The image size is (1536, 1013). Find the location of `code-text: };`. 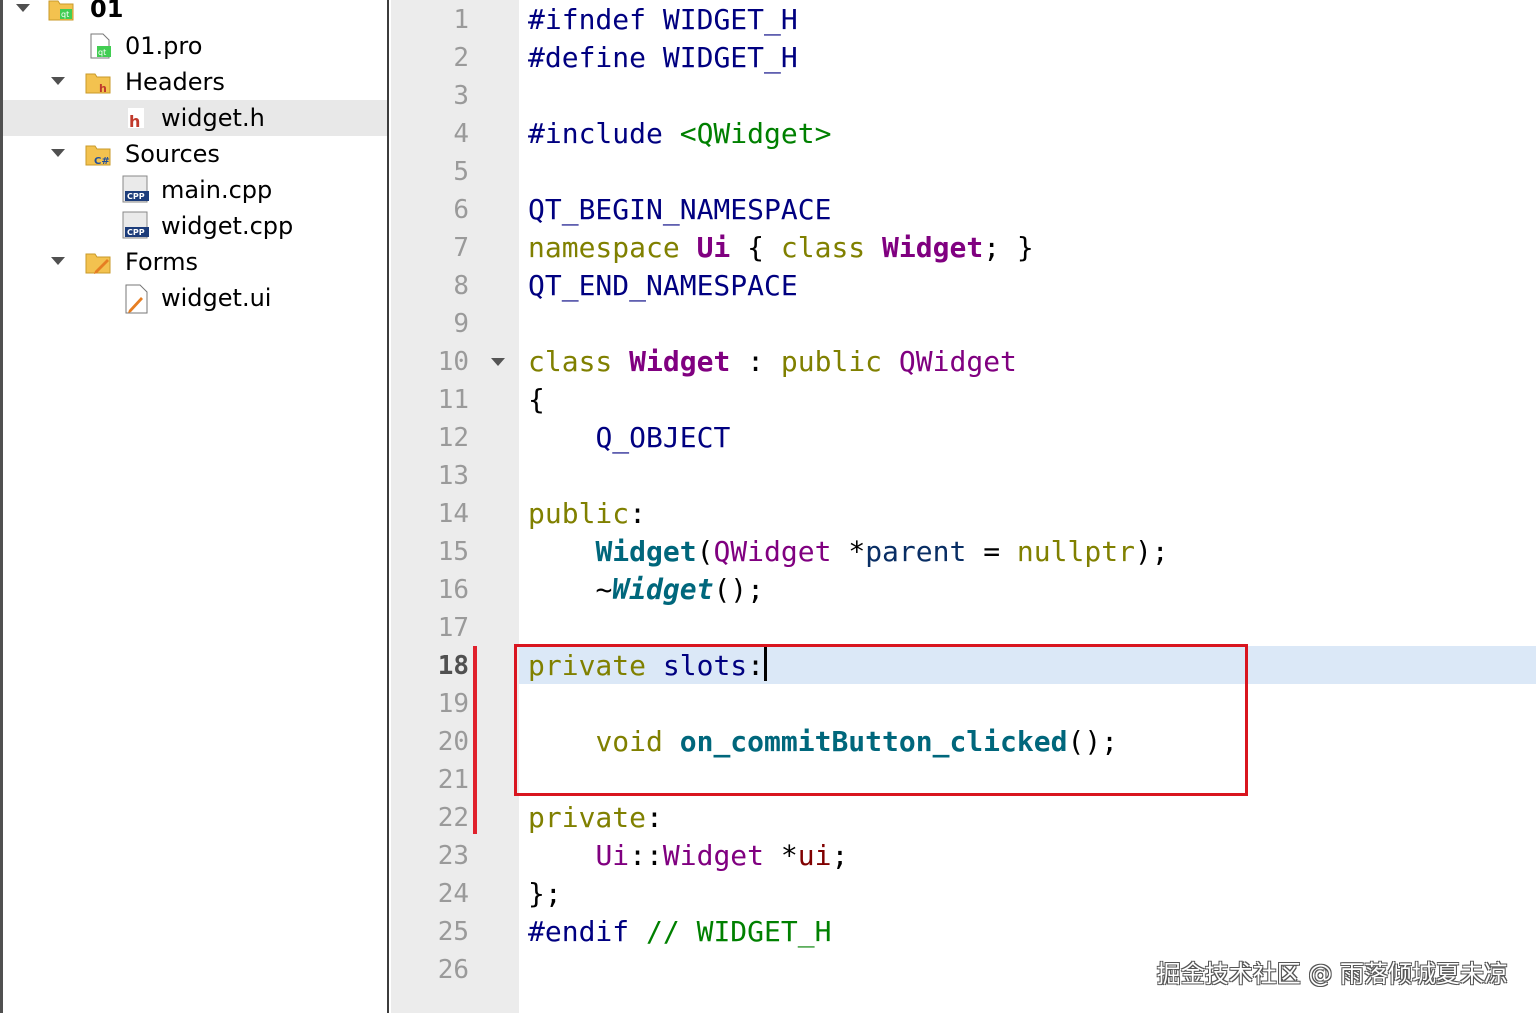

code-text: }; is located at coordinates (545, 894).